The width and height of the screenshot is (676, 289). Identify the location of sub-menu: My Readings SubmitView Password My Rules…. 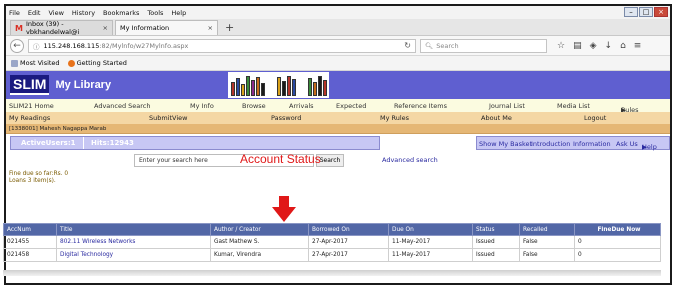
(338, 118).